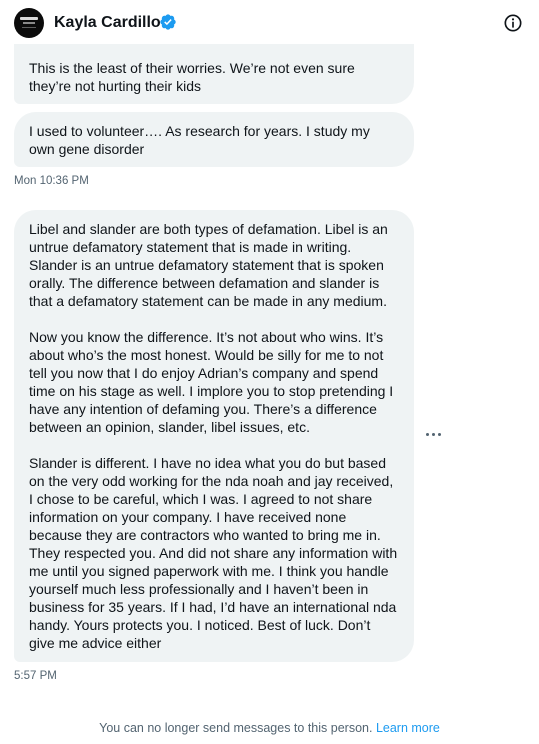 Image resolution: width=539 pixels, height=744 pixels. I want to click on info-icon, so click(513, 23).